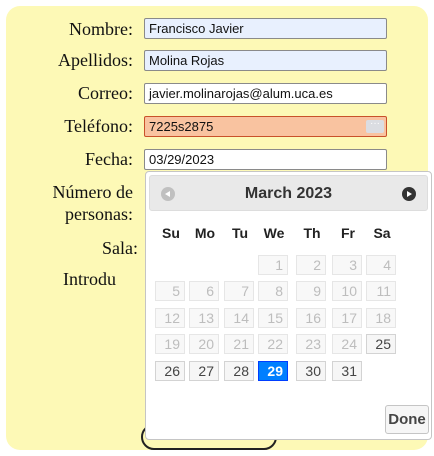 The width and height of the screenshot is (434, 456). I want to click on sala-label: Sala:, so click(120, 248).